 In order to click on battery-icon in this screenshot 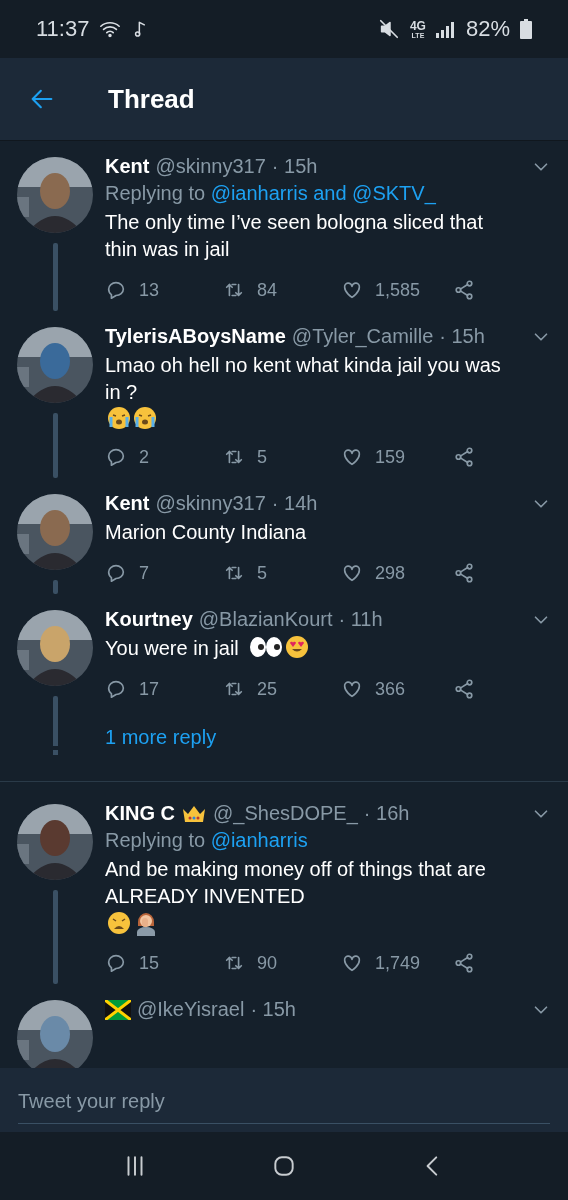, I will do `click(526, 29)`.